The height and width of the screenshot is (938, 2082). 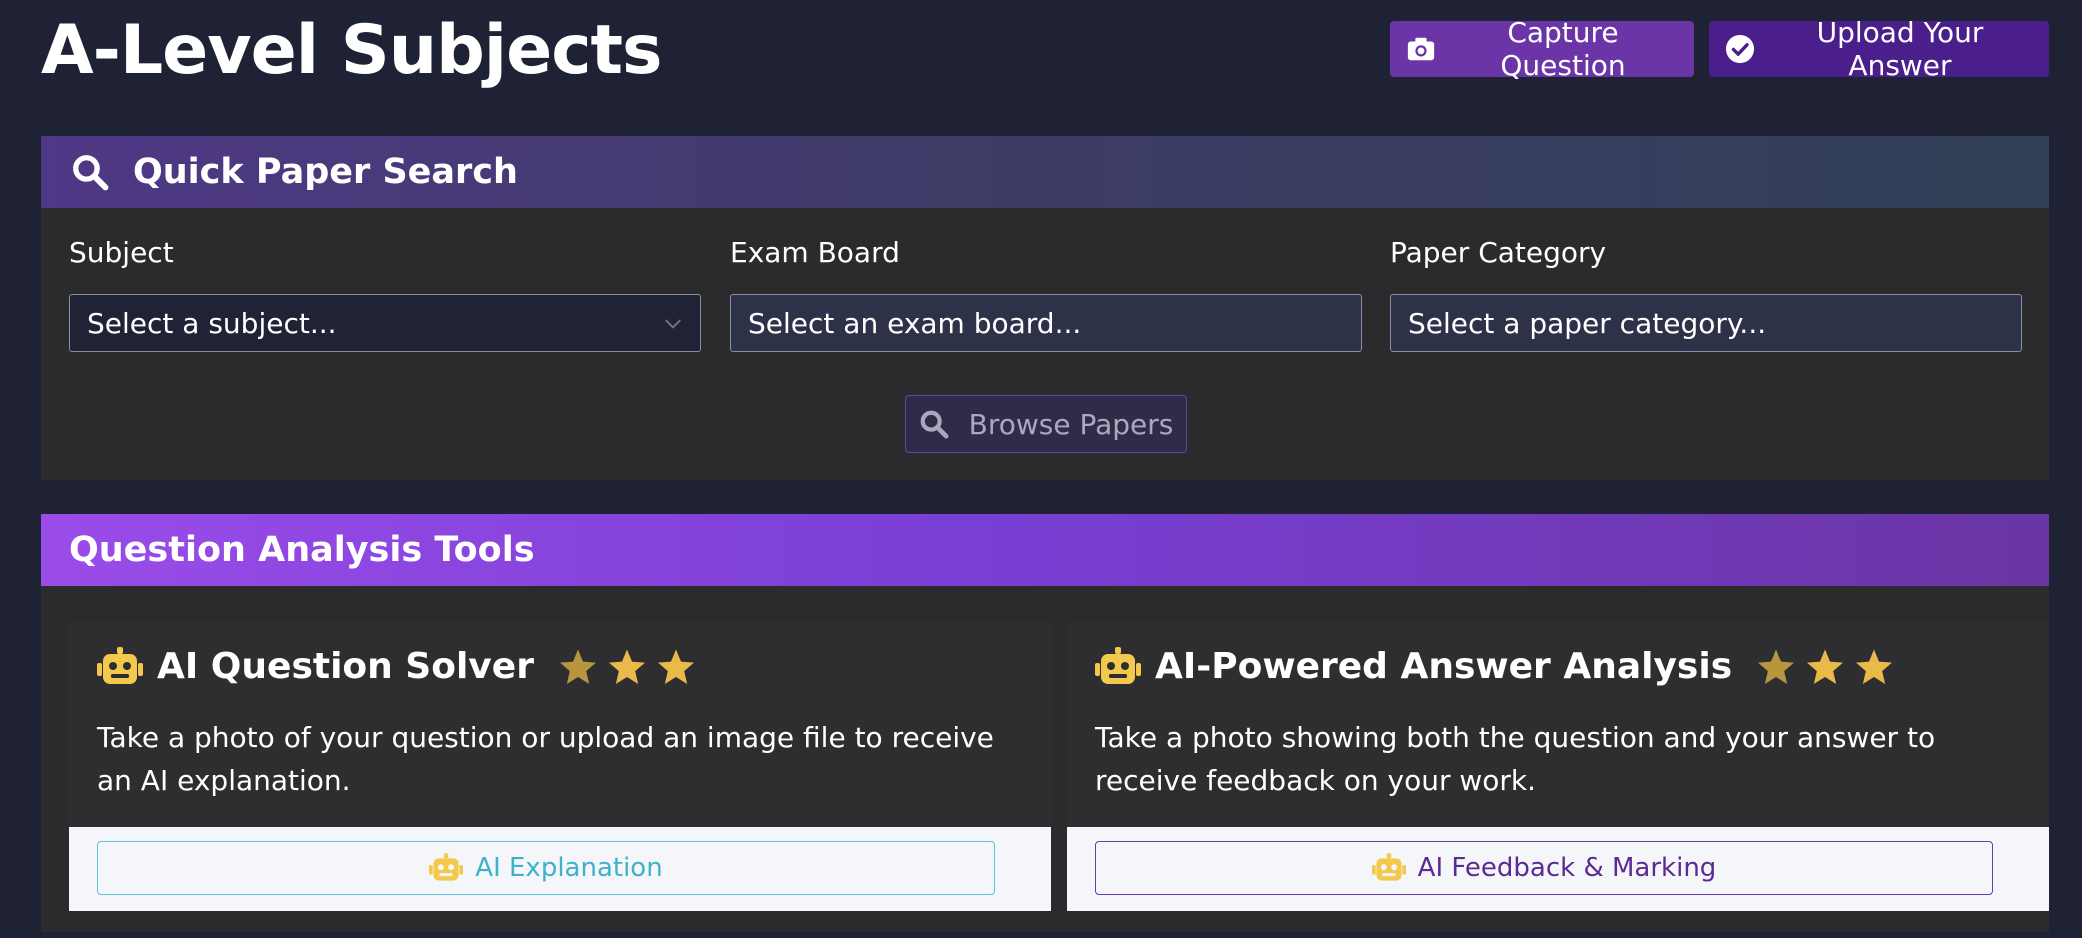 What do you see at coordinates (1421, 49) in the screenshot?
I see `camera-icon` at bounding box center [1421, 49].